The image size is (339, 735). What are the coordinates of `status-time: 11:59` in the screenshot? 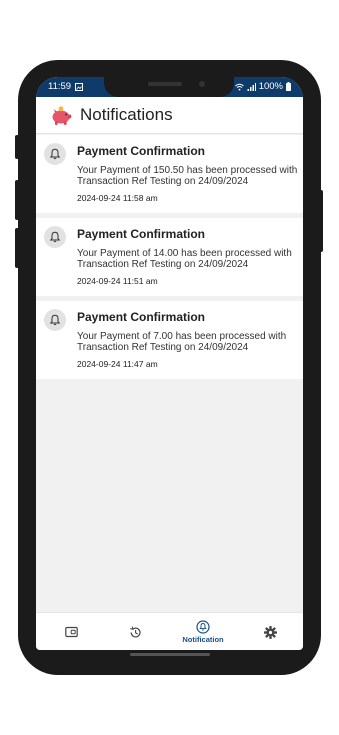 It's located at (60, 86).